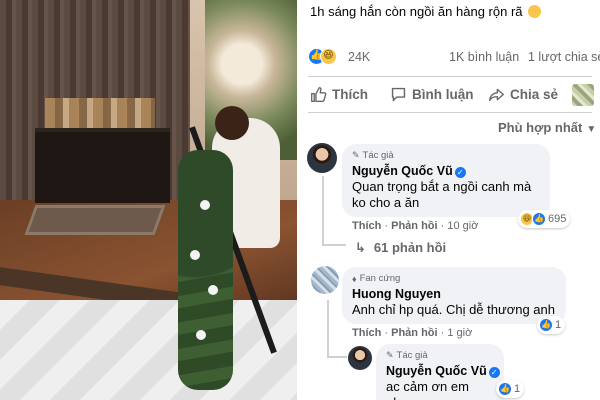 The image size is (600, 400). What do you see at coordinates (496, 95) in the screenshot?
I see `share-arrow-icon` at bounding box center [496, 95].